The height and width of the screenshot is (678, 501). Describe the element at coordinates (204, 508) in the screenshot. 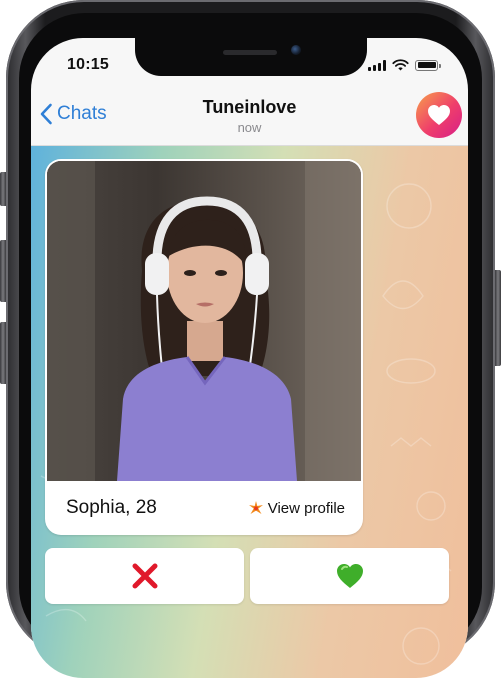

I see `profile-card-footer: Sophia, 28 View profile` at that location.